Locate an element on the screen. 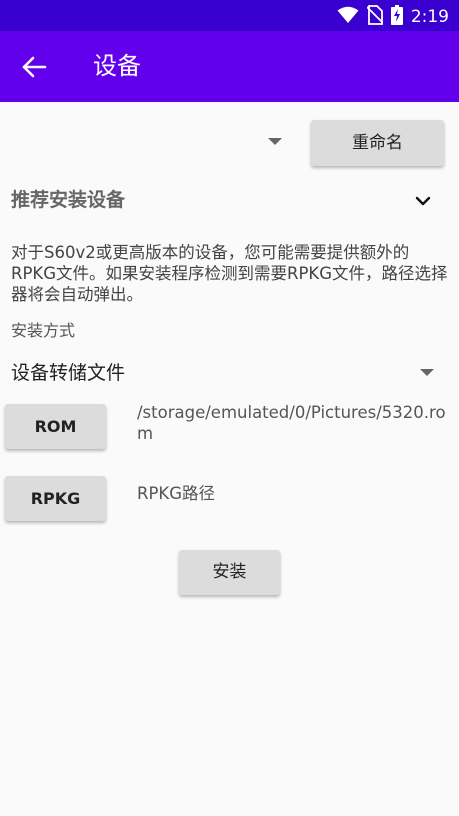  rom-button: ROM is located at coordinates (55, 426).